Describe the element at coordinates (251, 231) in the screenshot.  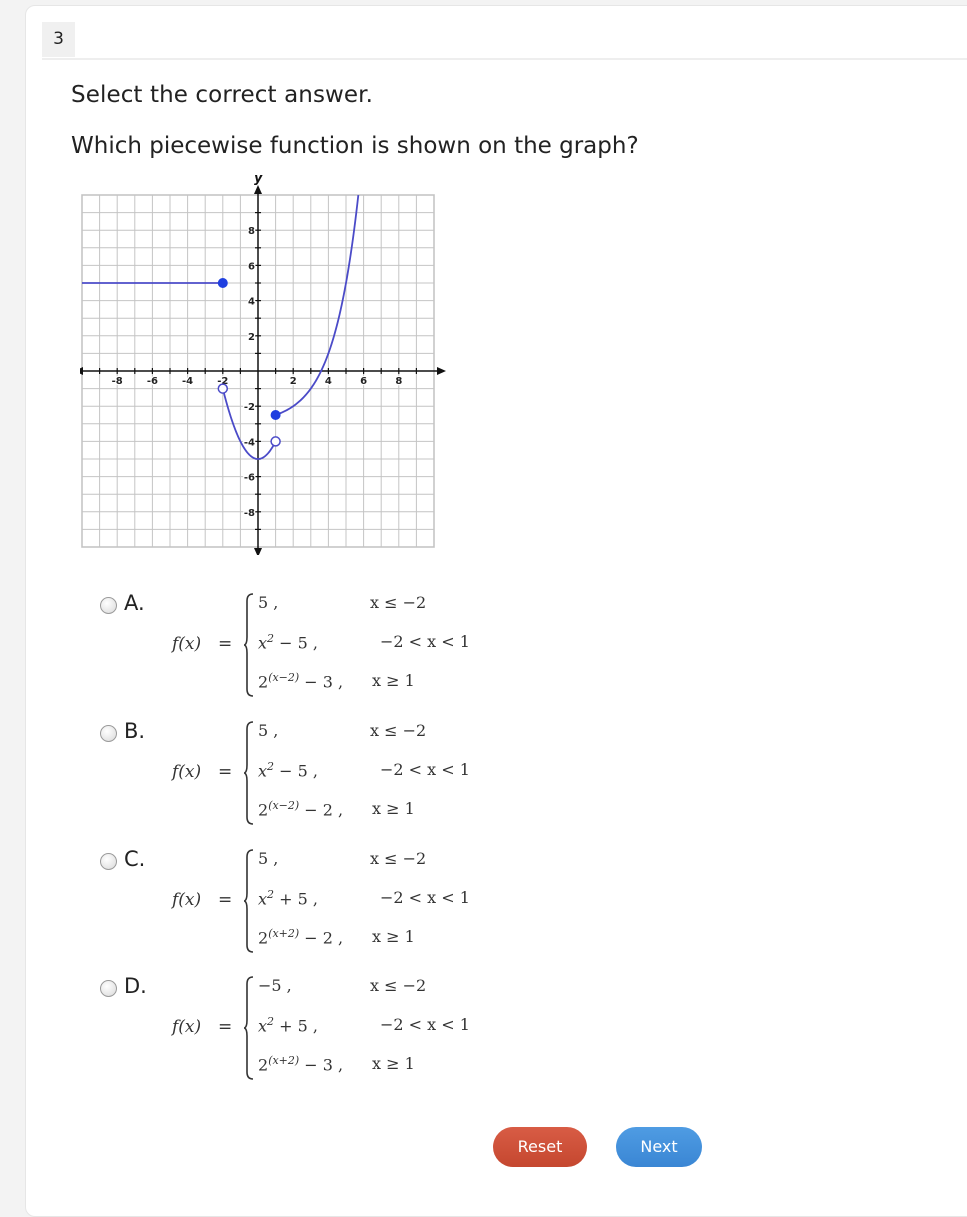
I see `y-tick-label: 8` at that location.